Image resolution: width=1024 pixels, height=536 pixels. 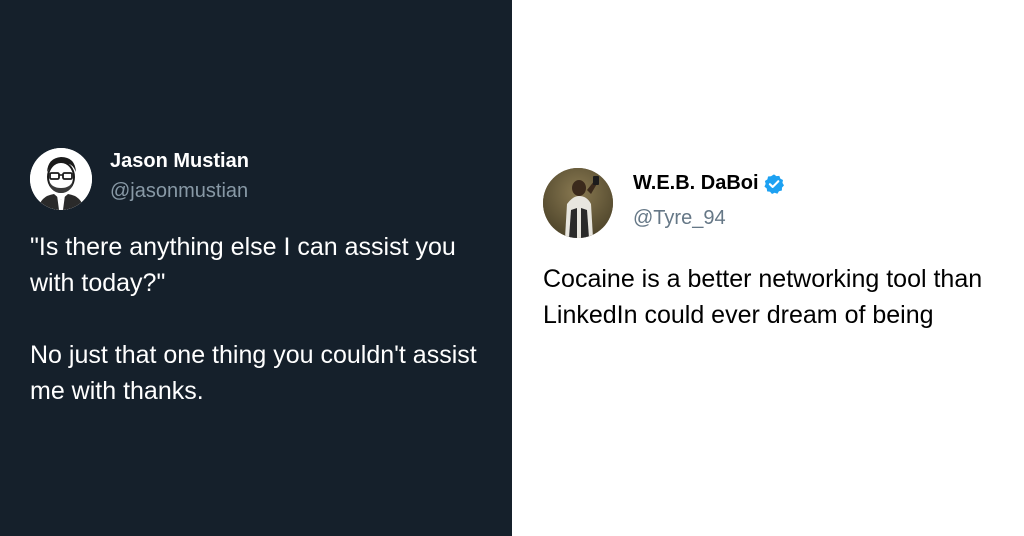 I want to click on web-daboi-avatar, so click(x=578, y=203).